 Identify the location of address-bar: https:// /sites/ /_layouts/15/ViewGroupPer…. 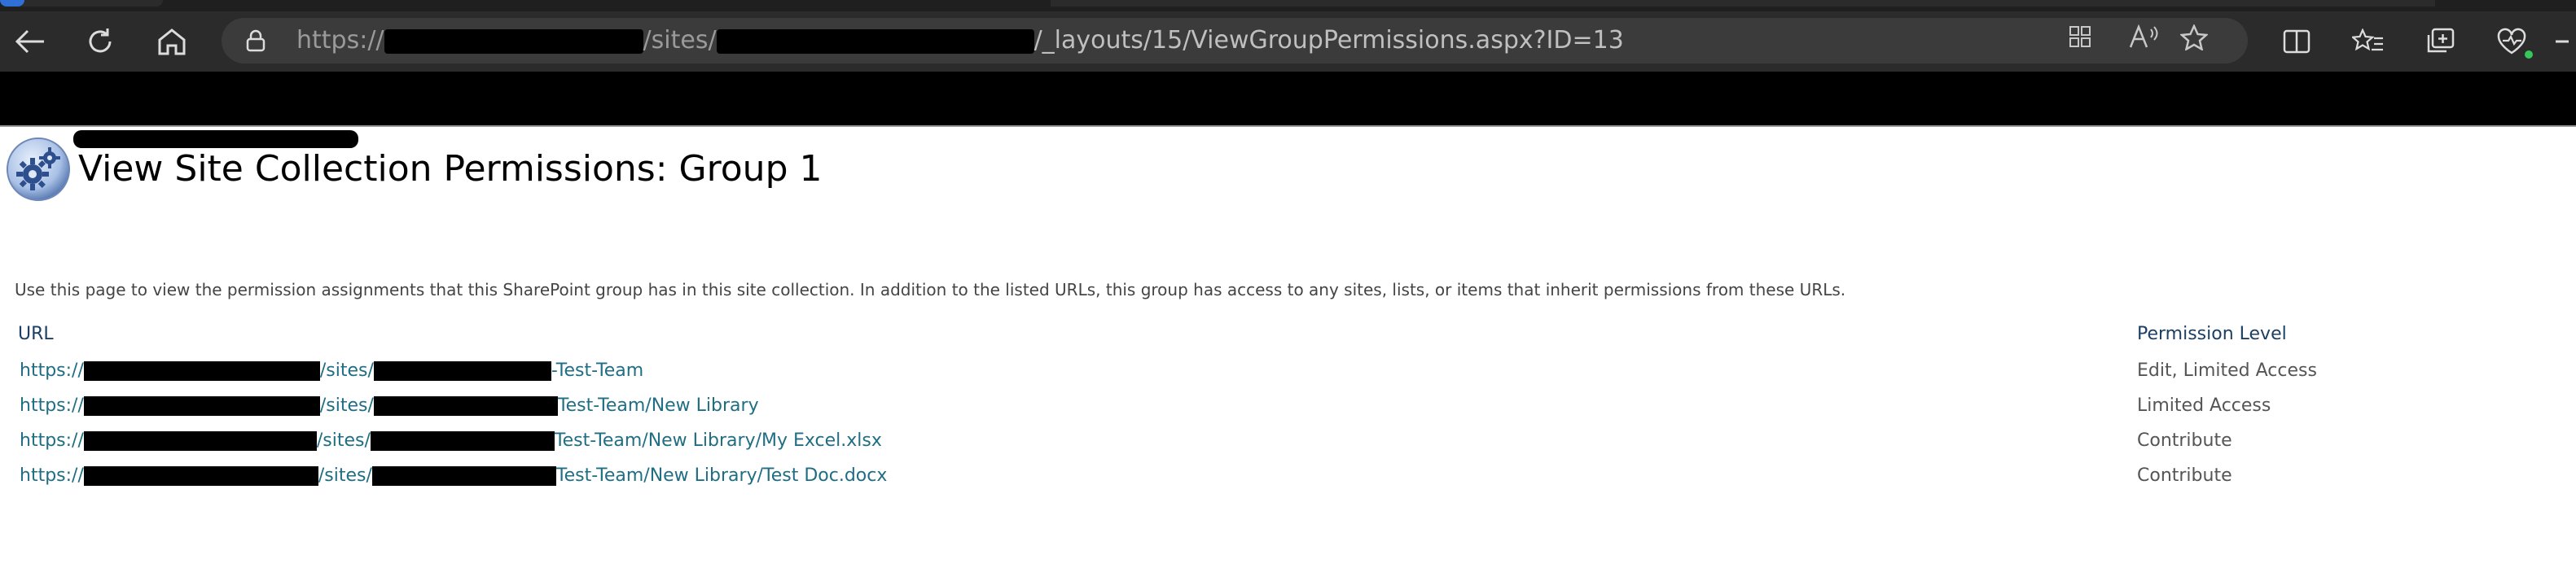
(1235, 40).